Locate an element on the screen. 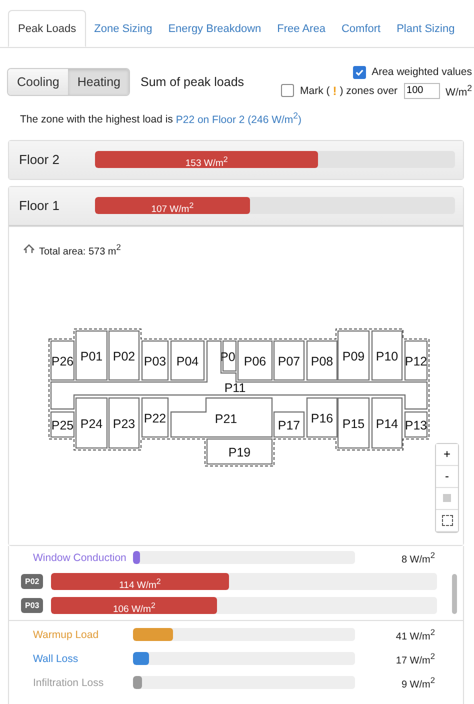  room: P06 is located at coordinates (255, 360).